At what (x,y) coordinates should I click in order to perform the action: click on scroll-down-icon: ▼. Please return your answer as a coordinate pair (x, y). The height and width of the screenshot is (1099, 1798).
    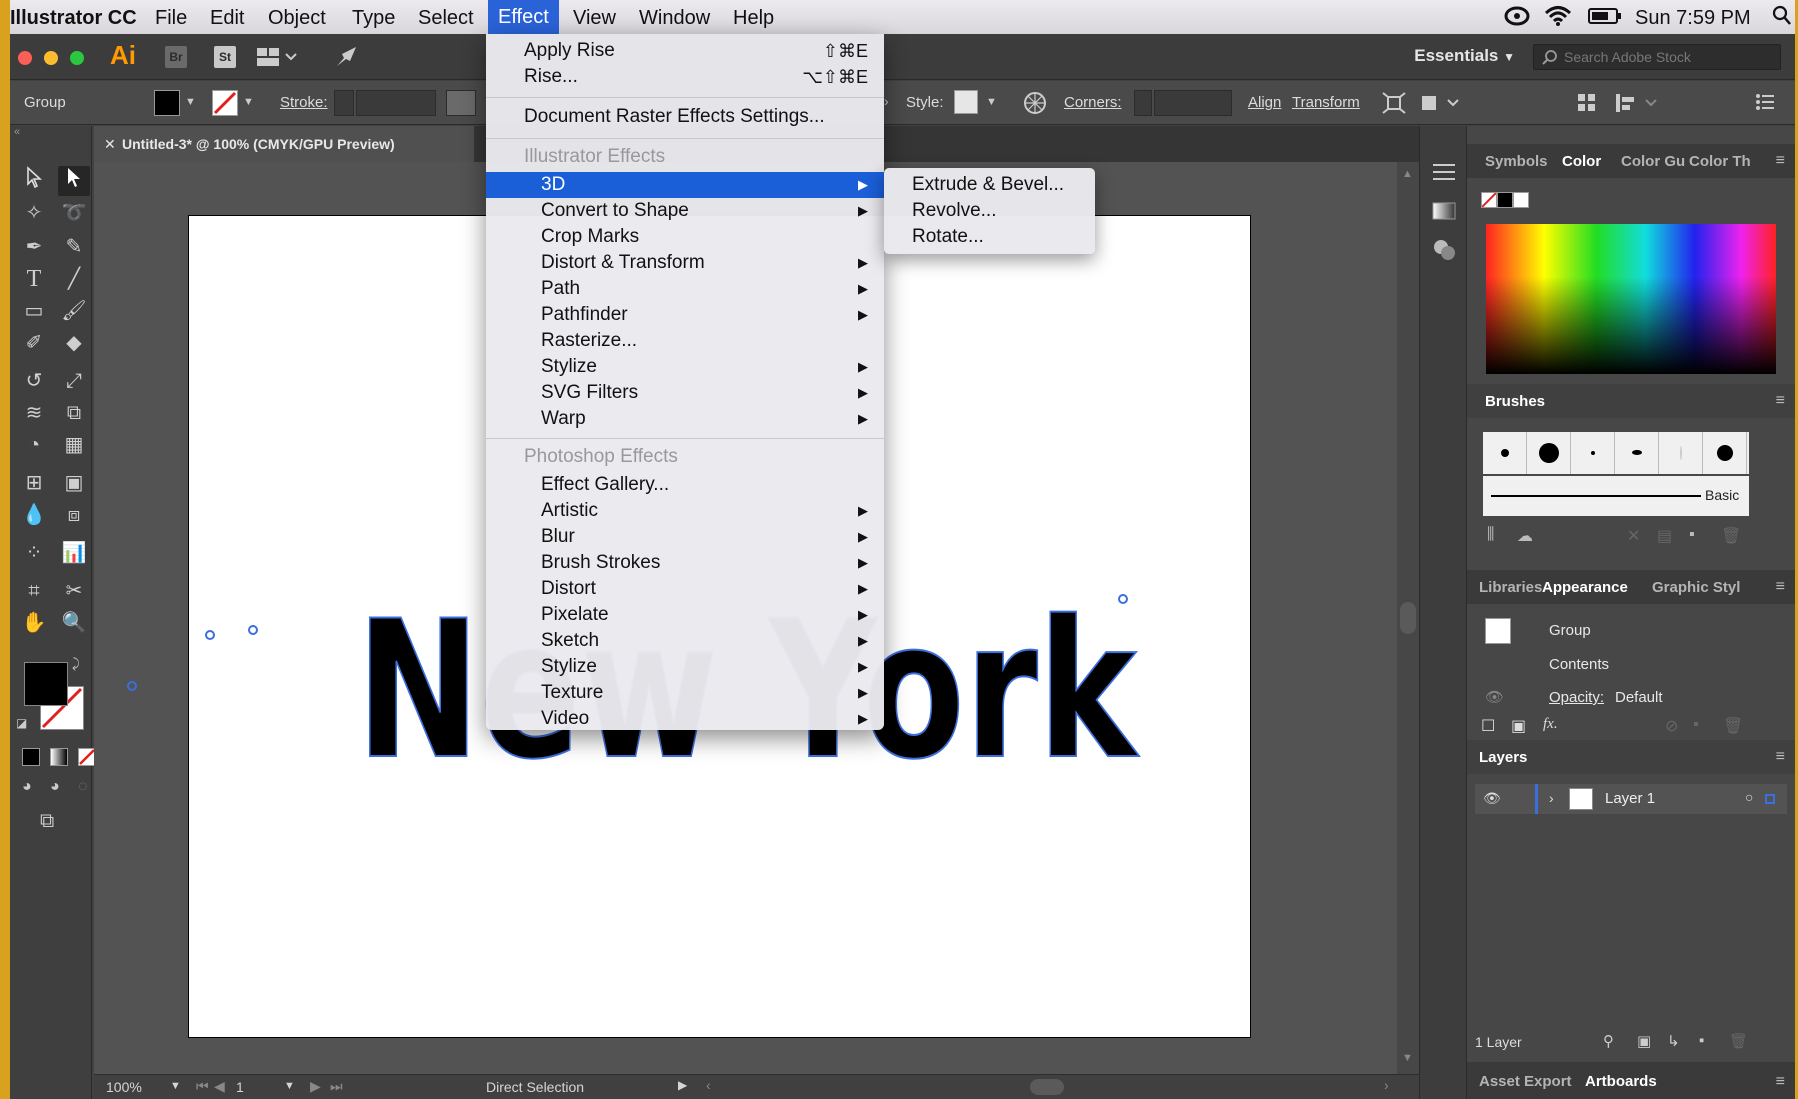
    Looking at the image, I should click on (1407, 1058).